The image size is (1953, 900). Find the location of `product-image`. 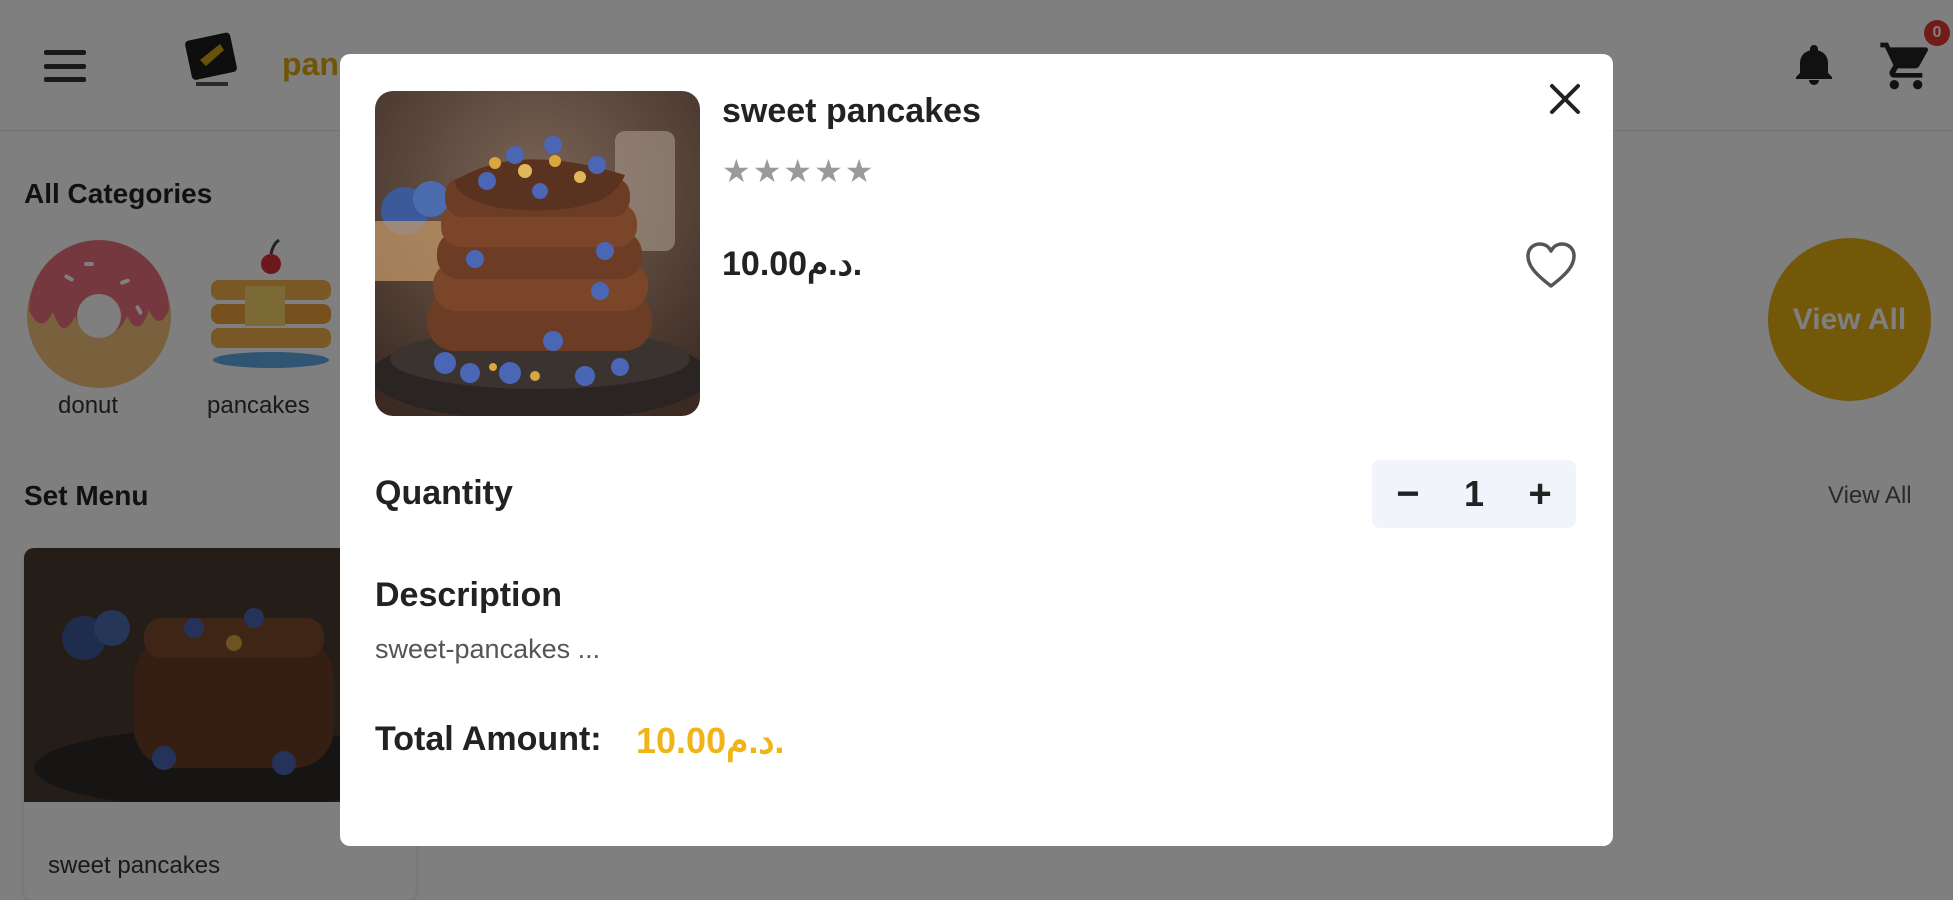

product-image is located at coordinates (537, 253).